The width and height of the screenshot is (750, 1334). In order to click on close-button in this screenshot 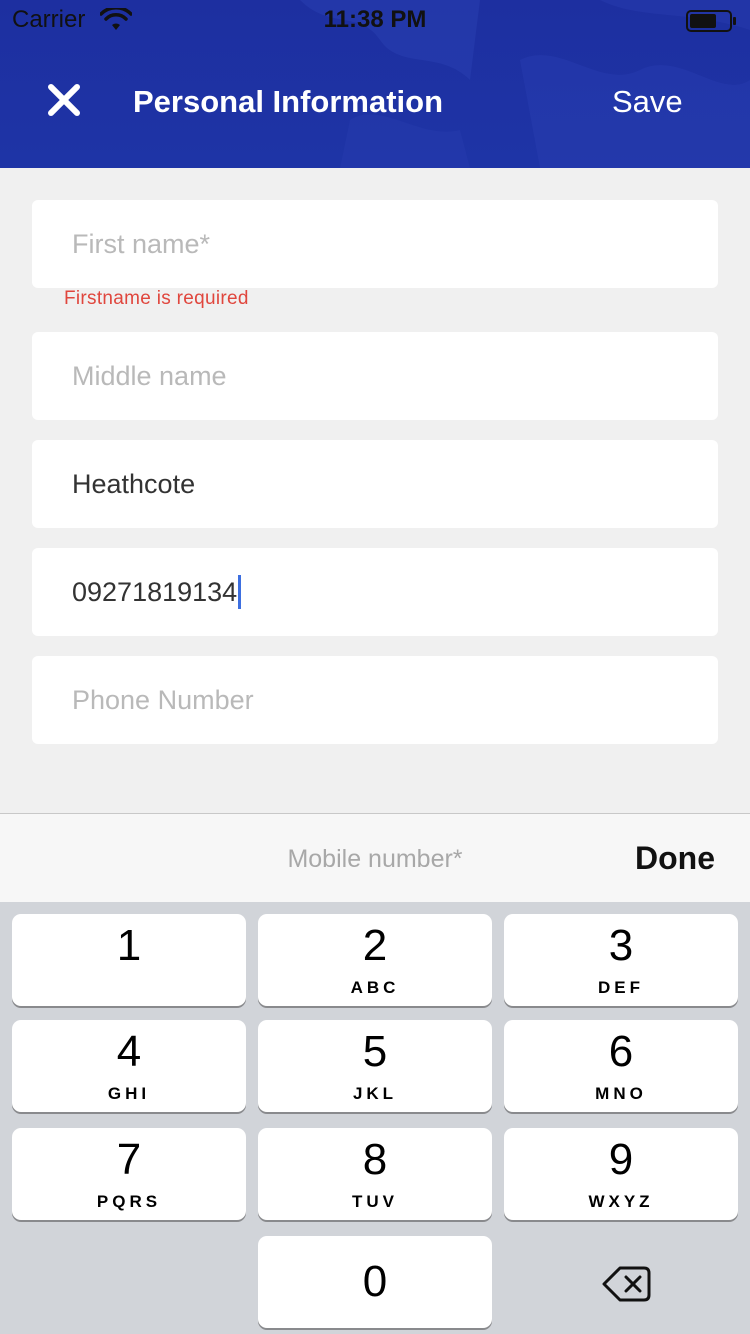, I will do `click(64, 100)`.